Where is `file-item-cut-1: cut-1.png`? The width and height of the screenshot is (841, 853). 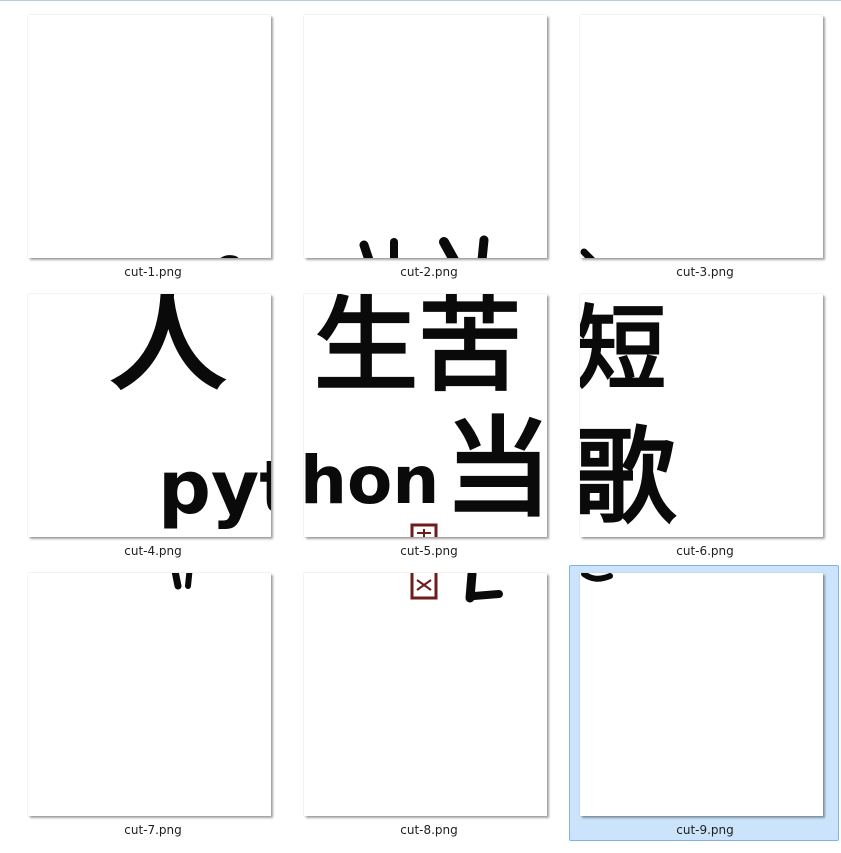 file-item-cut-1: cut-1.png is located at coordinates (152, 140).